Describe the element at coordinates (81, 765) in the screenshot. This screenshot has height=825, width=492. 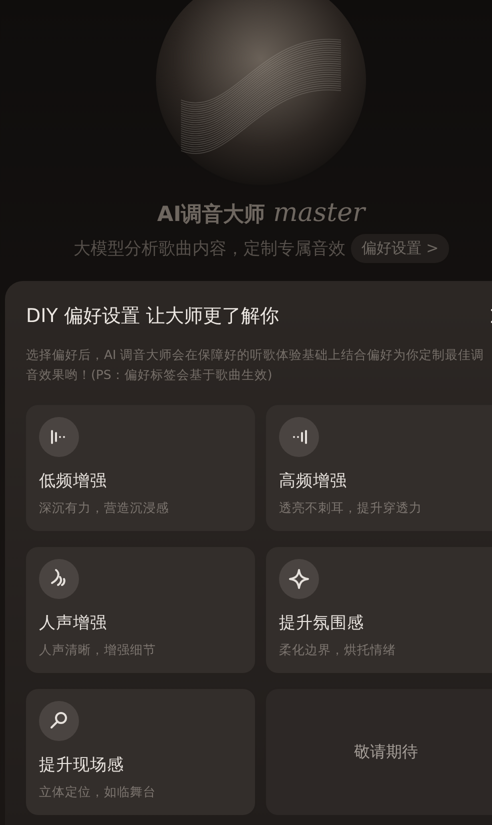
I see `card-title: 提升现场感` at that location.